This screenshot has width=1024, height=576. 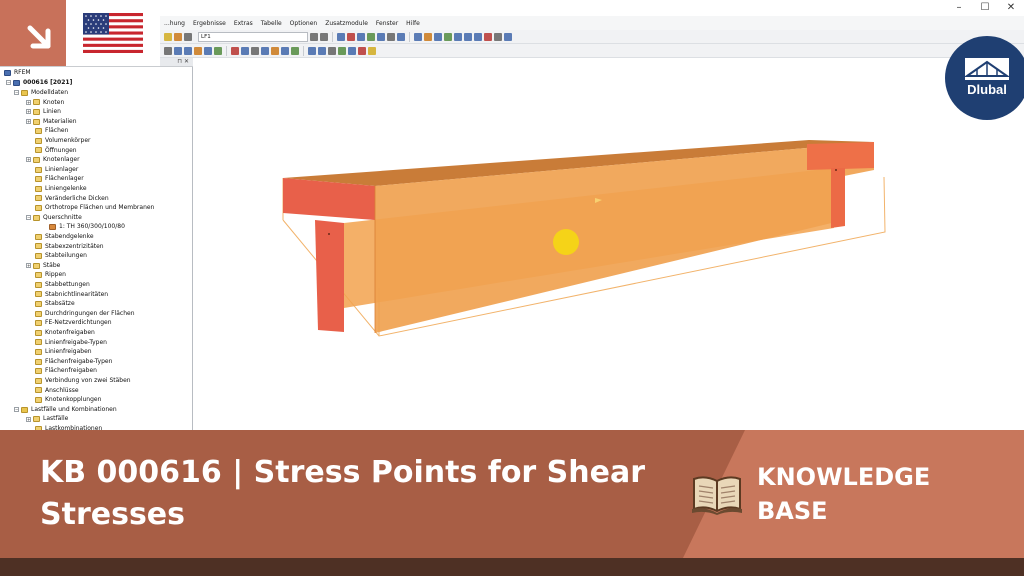 What do you see at coordinates (418, 36) in the screenshot?
I see `render-icon` at bounding box center [418, 36].